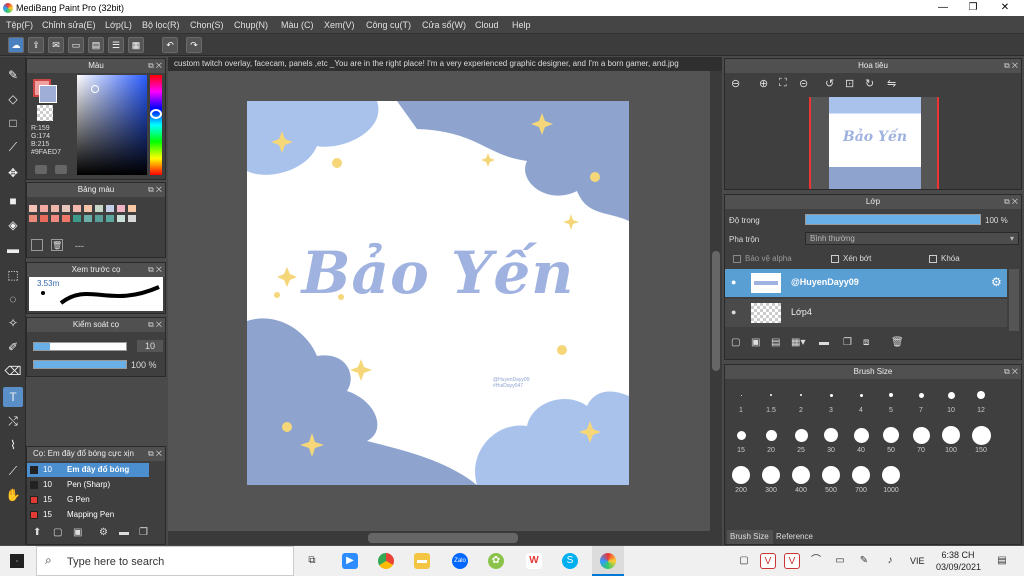 The height and width of the screenshot is (576, 1024). I want to click on operation-tool-icon: ⤭, so click(13, 421).